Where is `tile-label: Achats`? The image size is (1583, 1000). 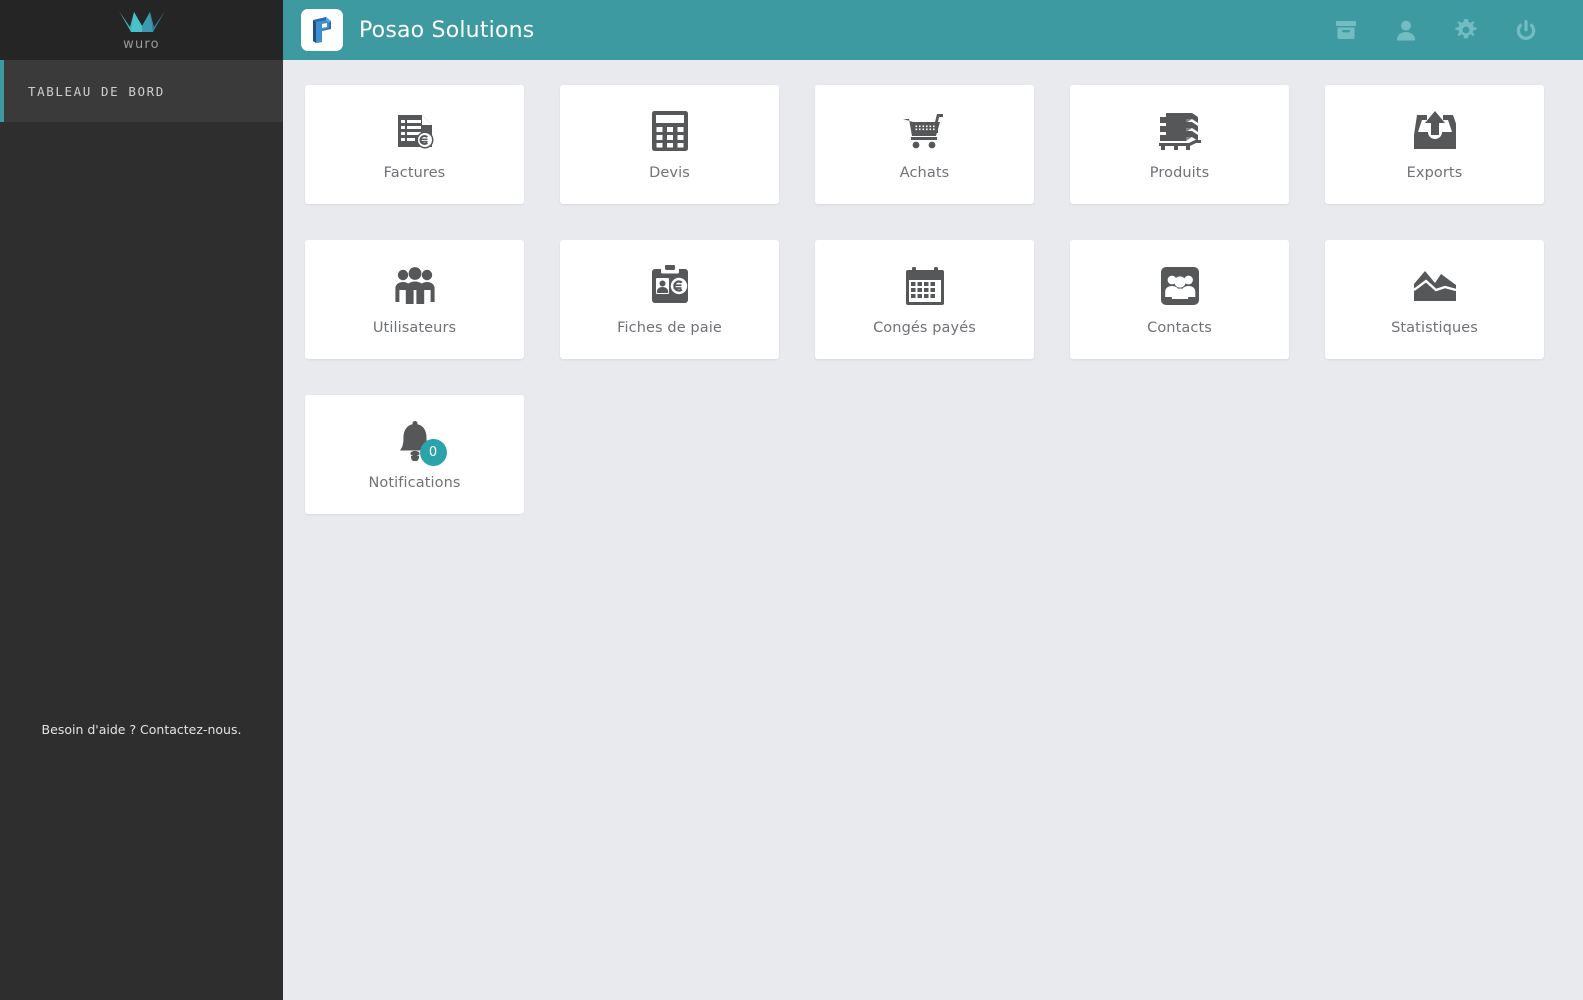
tile-label: Achats is located at coordinates (924, 173).